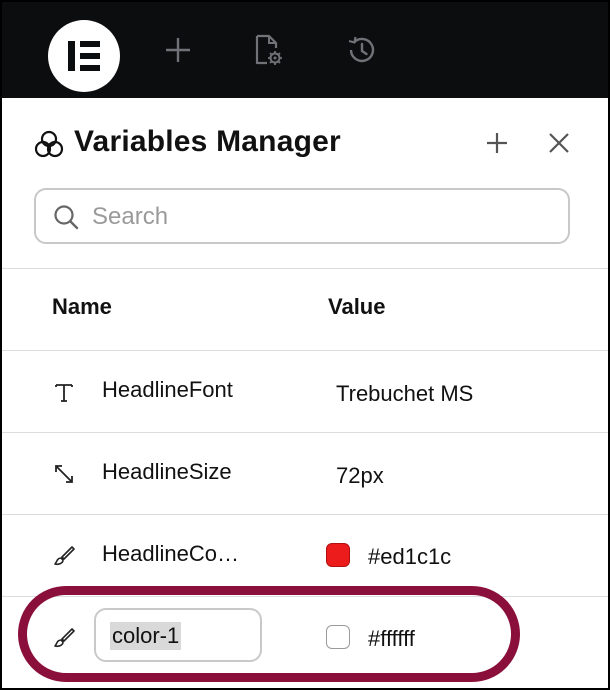 This screenshot has height=690, width=610. I want to click on variable-name-input: color-1, so click(178, 635).